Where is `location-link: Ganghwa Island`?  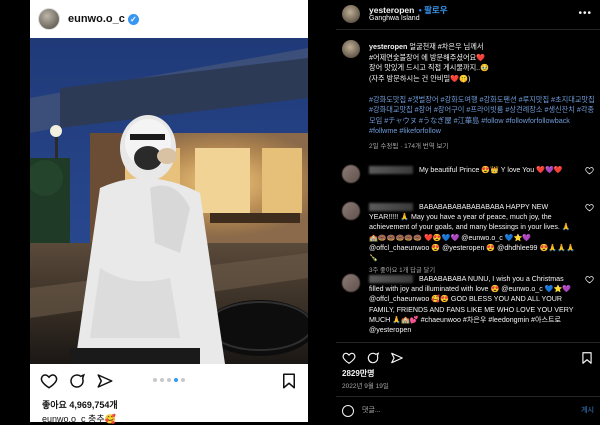
location-link: Ganghwa Island is located at coordinates (394, 18).